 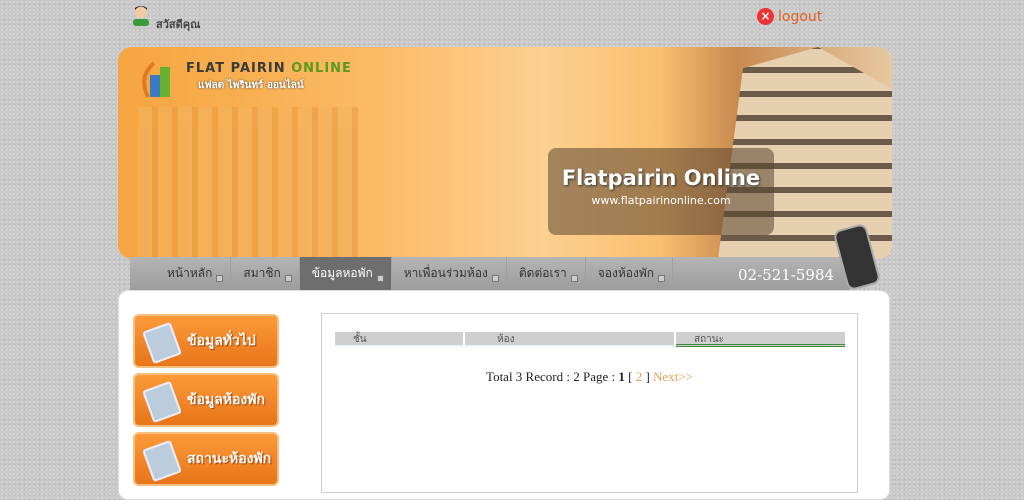 I want to click on logo-title-accent: ONLINE, so click(x=321, y=68).